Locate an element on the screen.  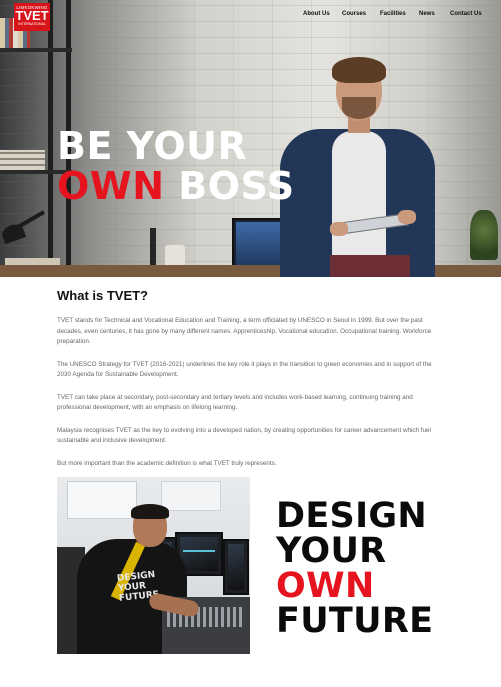
nav-contact-us: Contact Us is located at coordinates (466, 14).